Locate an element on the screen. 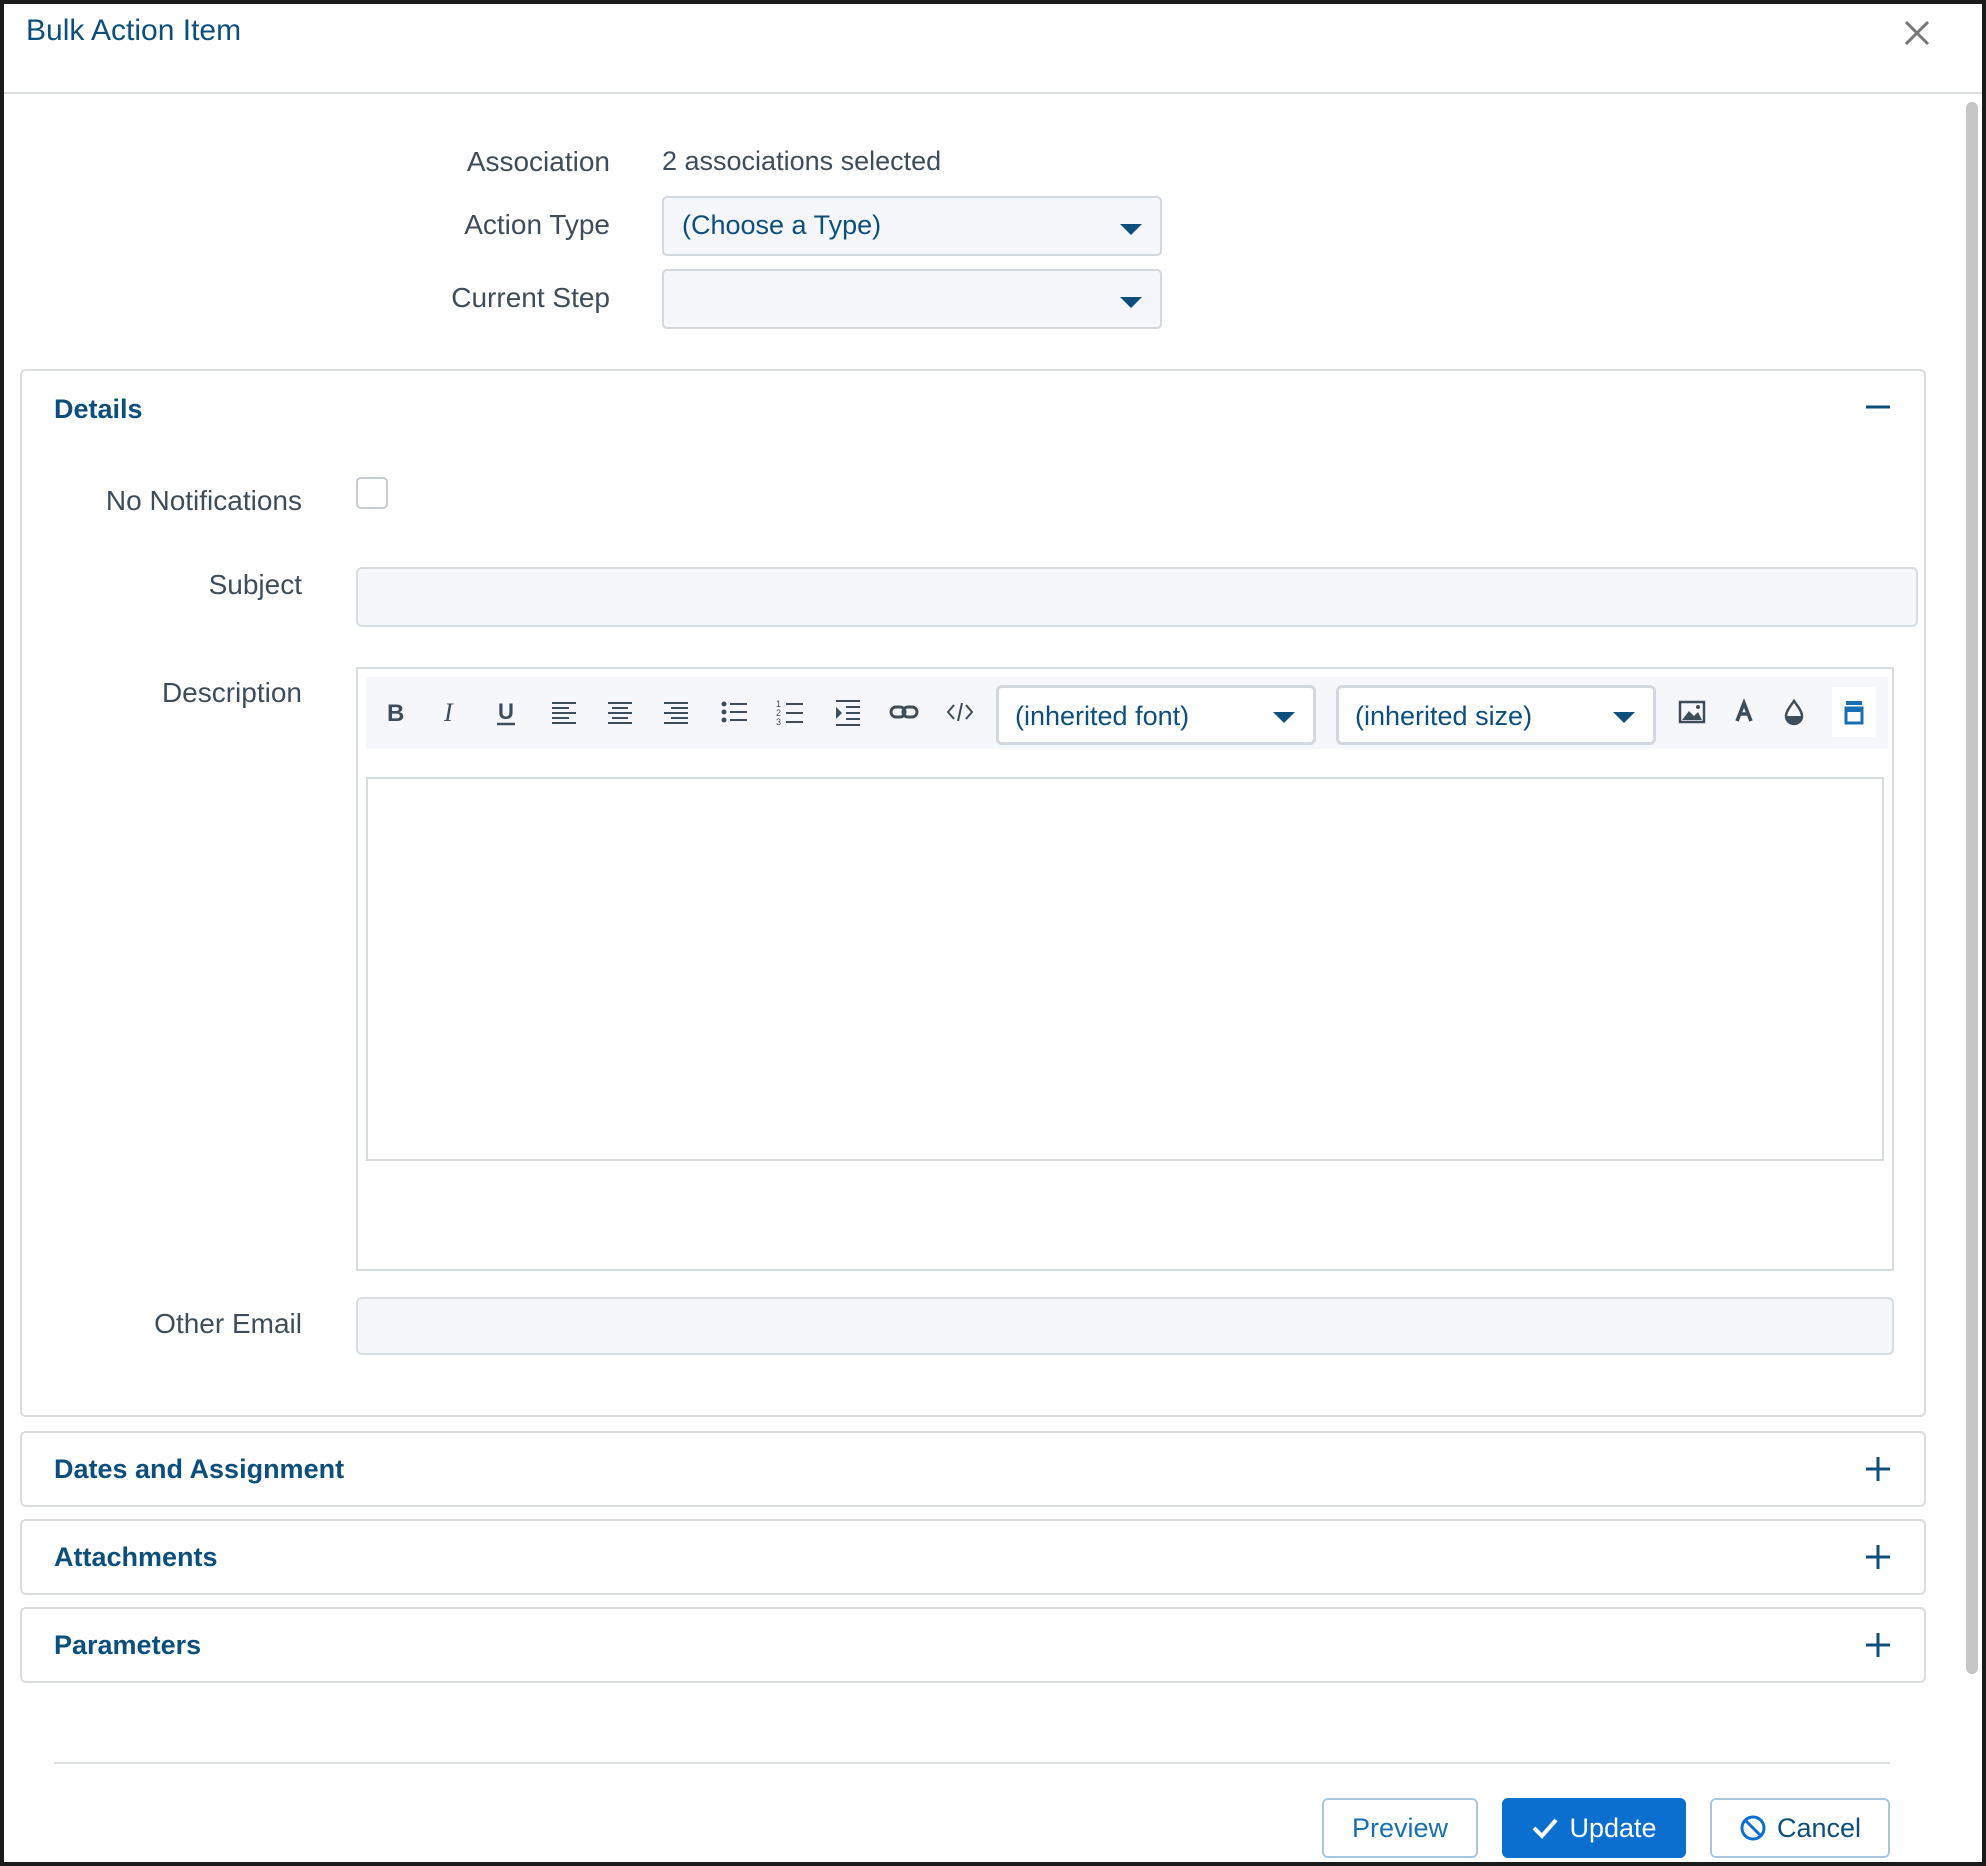 The height and width of the screenshot is (1866, 1986). svg-text: I is located at coordinates (448, 712).